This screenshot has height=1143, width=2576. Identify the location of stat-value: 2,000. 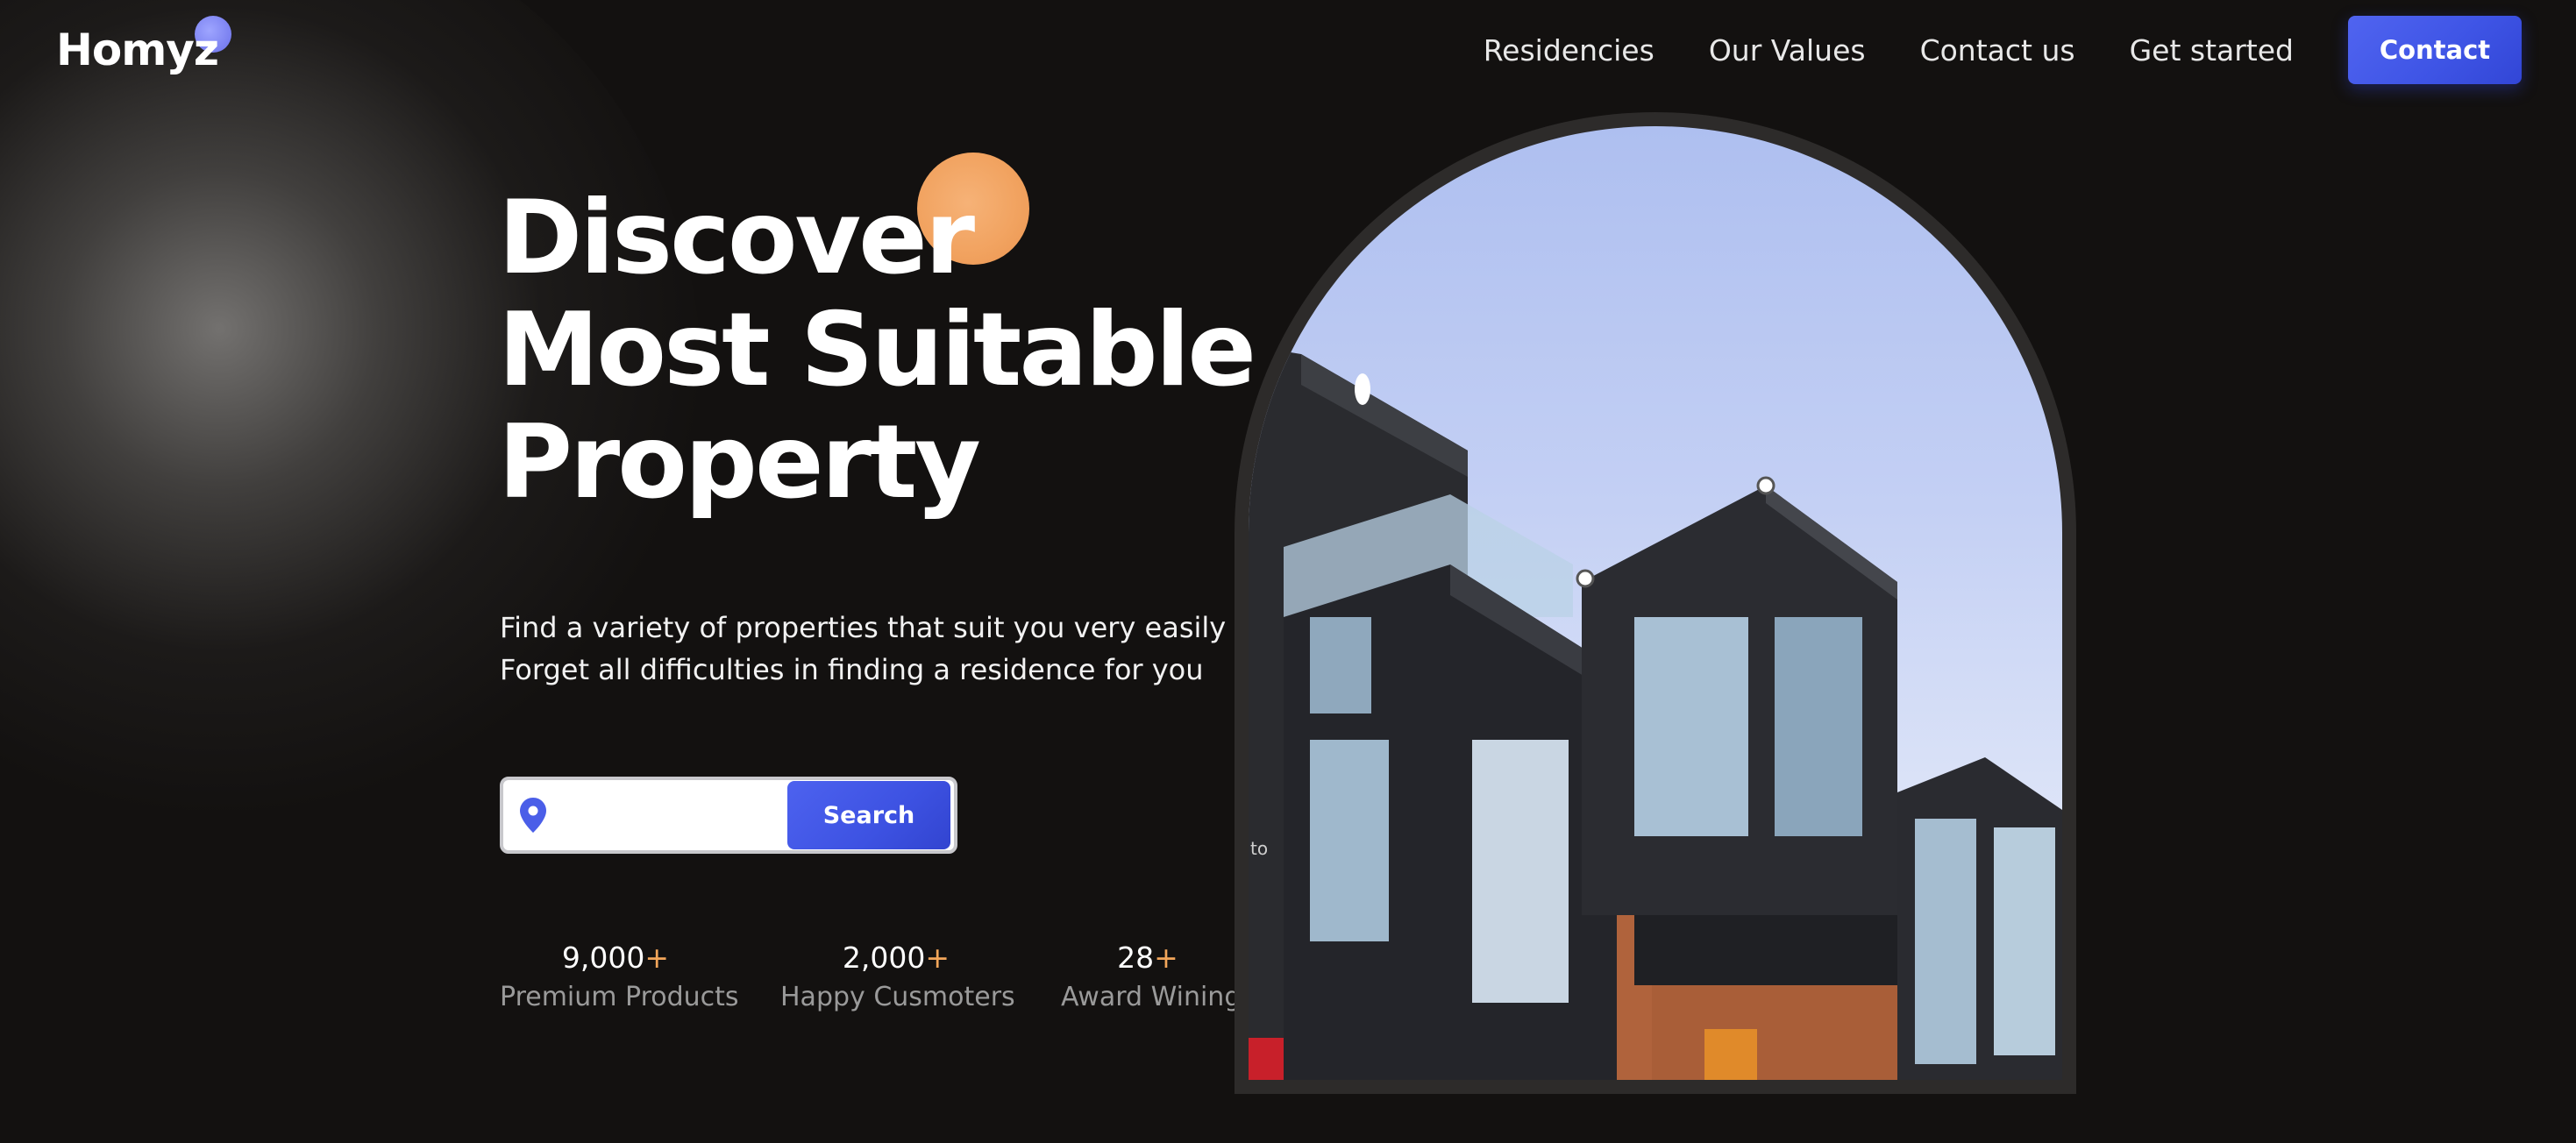
(884, 958).